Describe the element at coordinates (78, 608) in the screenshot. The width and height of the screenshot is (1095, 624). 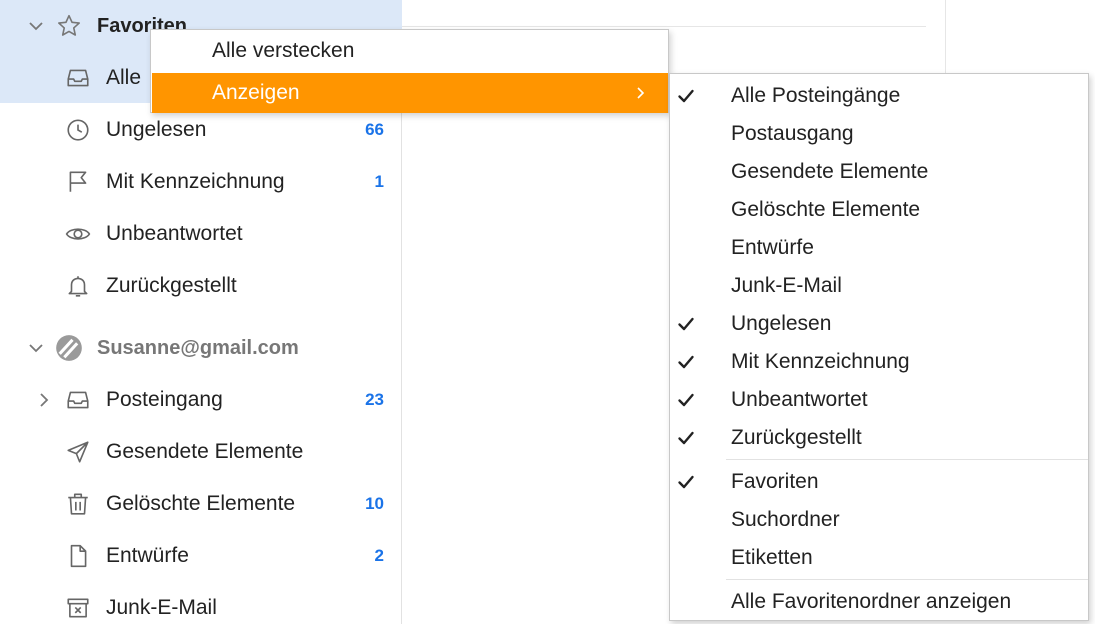
I see `junk-icon` at that location.